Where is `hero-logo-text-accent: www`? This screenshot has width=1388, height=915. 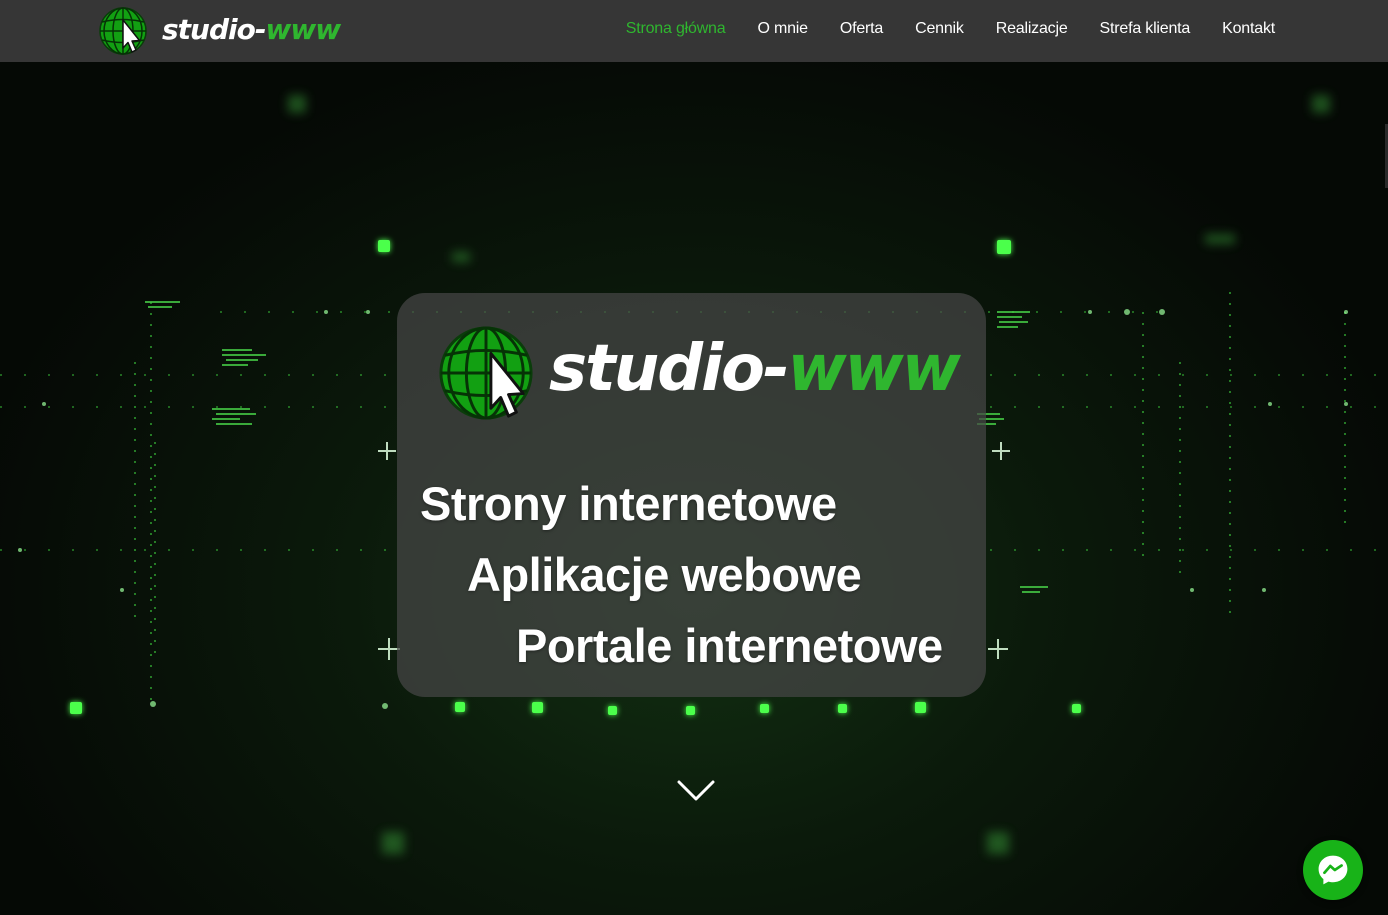 hero-logo-text-accent: www is located at coordinates (874, 369).